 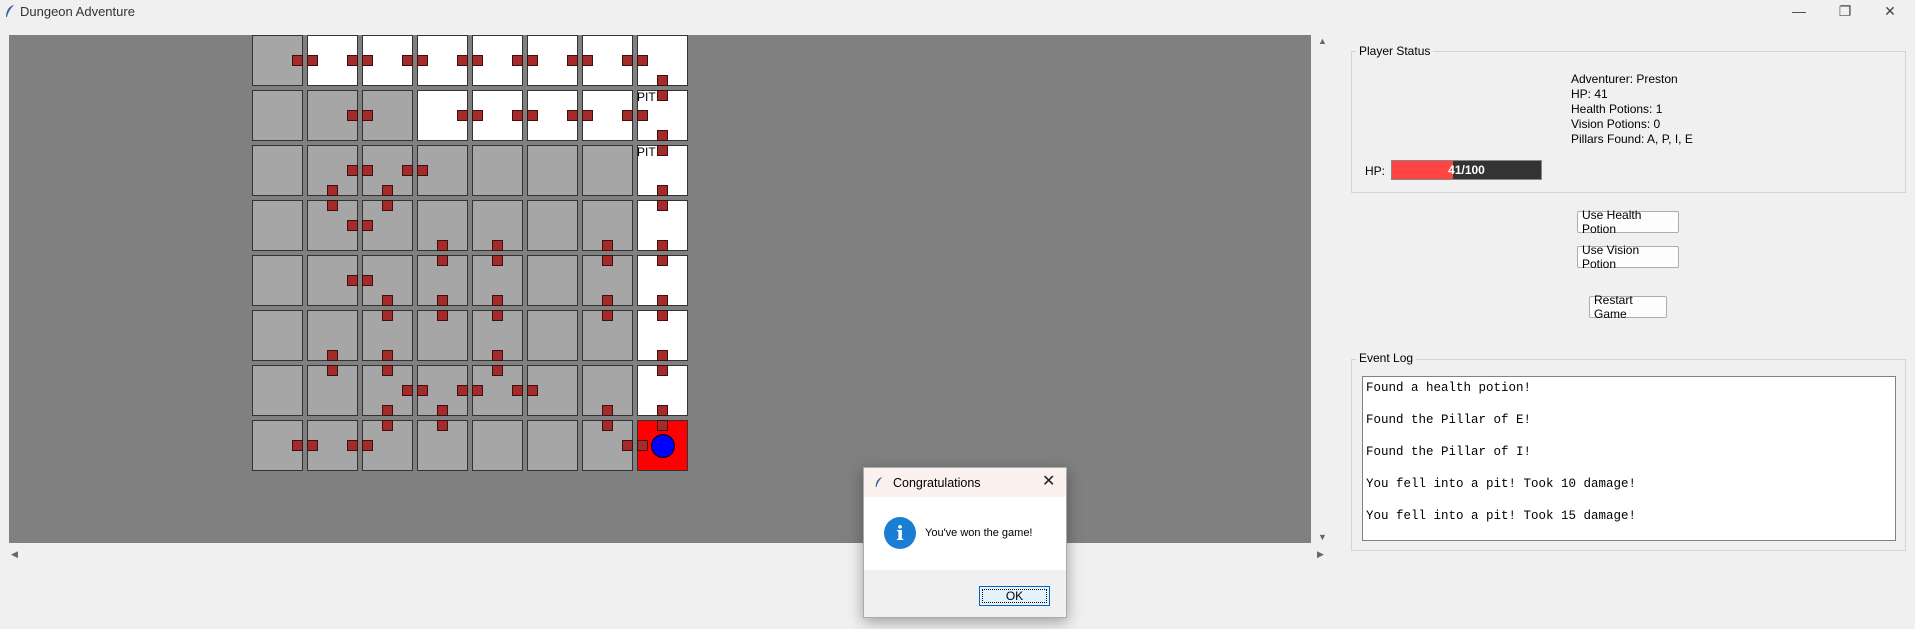 I want to click on minimize-button: —, so click(x=1799, y=11).